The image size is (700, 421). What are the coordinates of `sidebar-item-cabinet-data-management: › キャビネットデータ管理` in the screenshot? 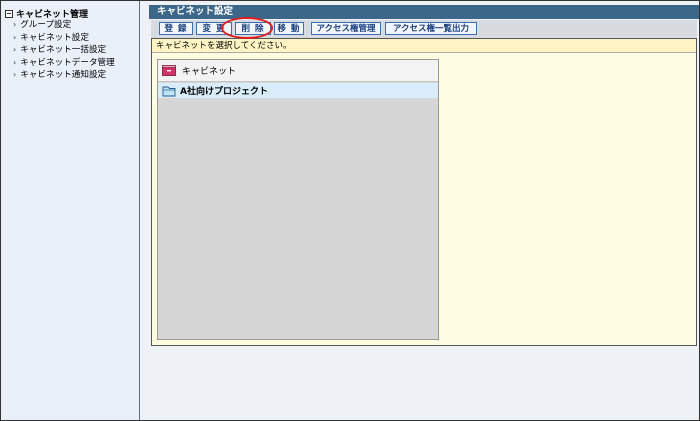 It's located at (64, 63).